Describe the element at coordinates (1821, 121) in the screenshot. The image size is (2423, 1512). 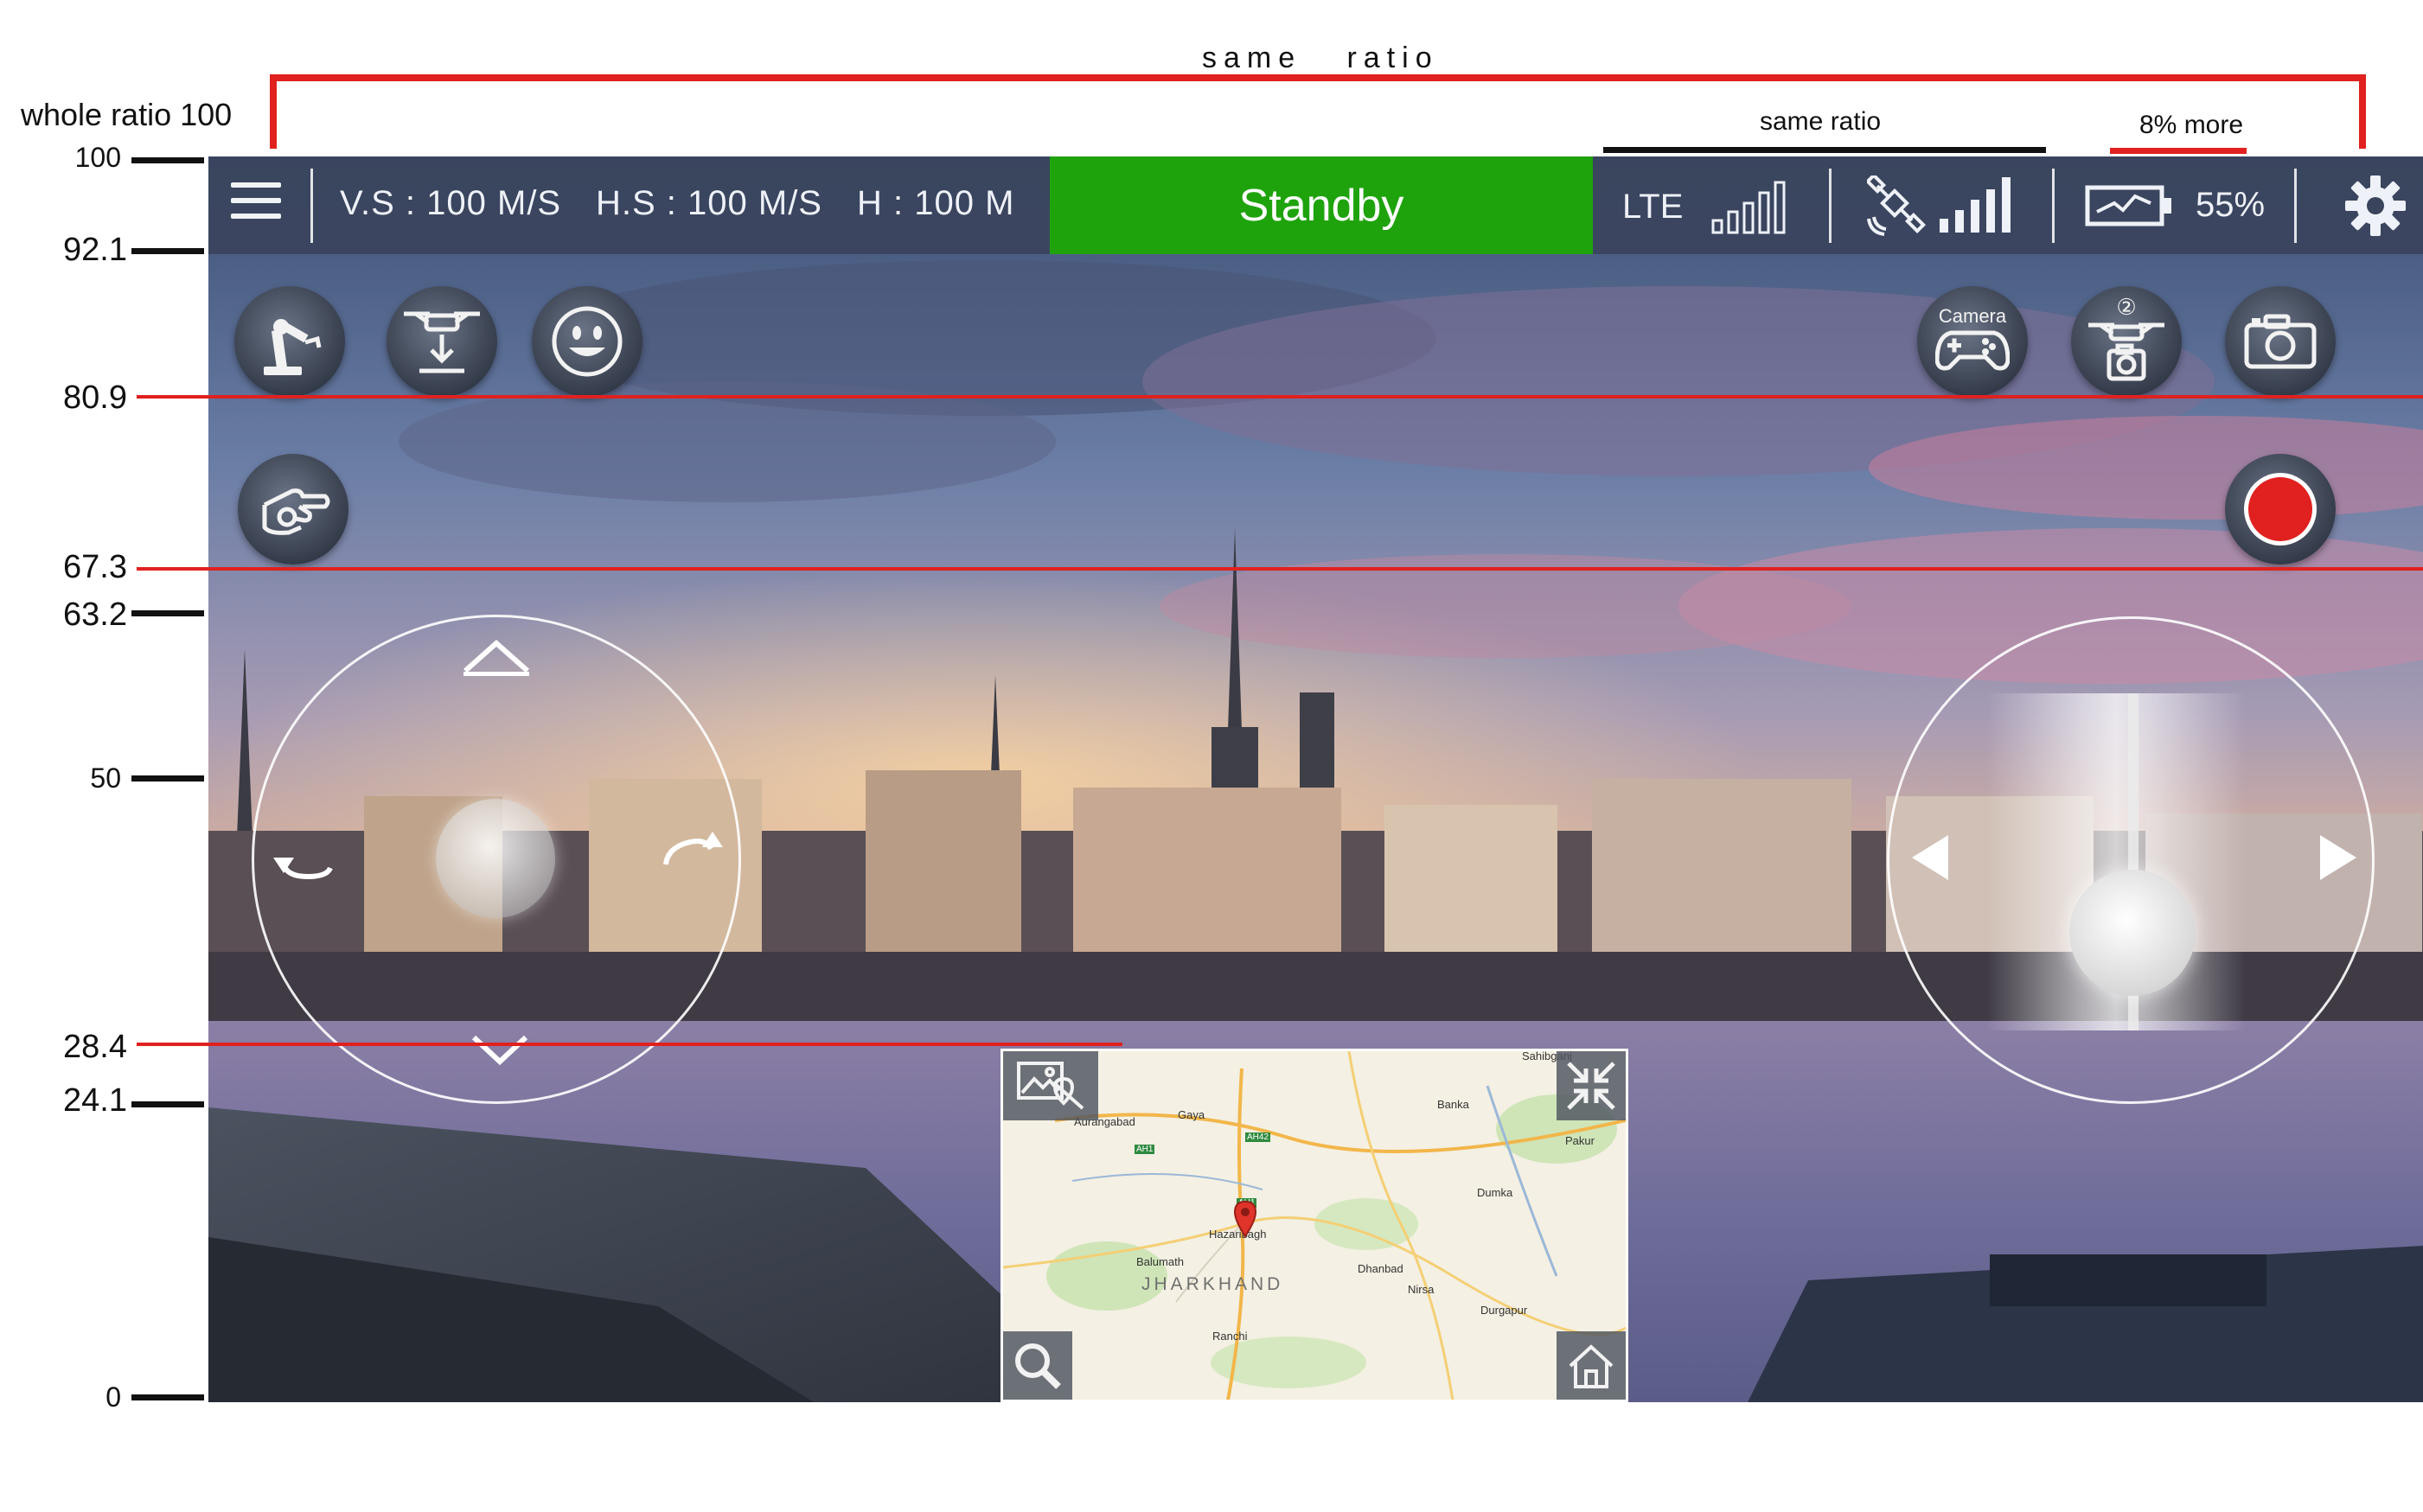
I see `same-ratio-label: same ratio` at that location.